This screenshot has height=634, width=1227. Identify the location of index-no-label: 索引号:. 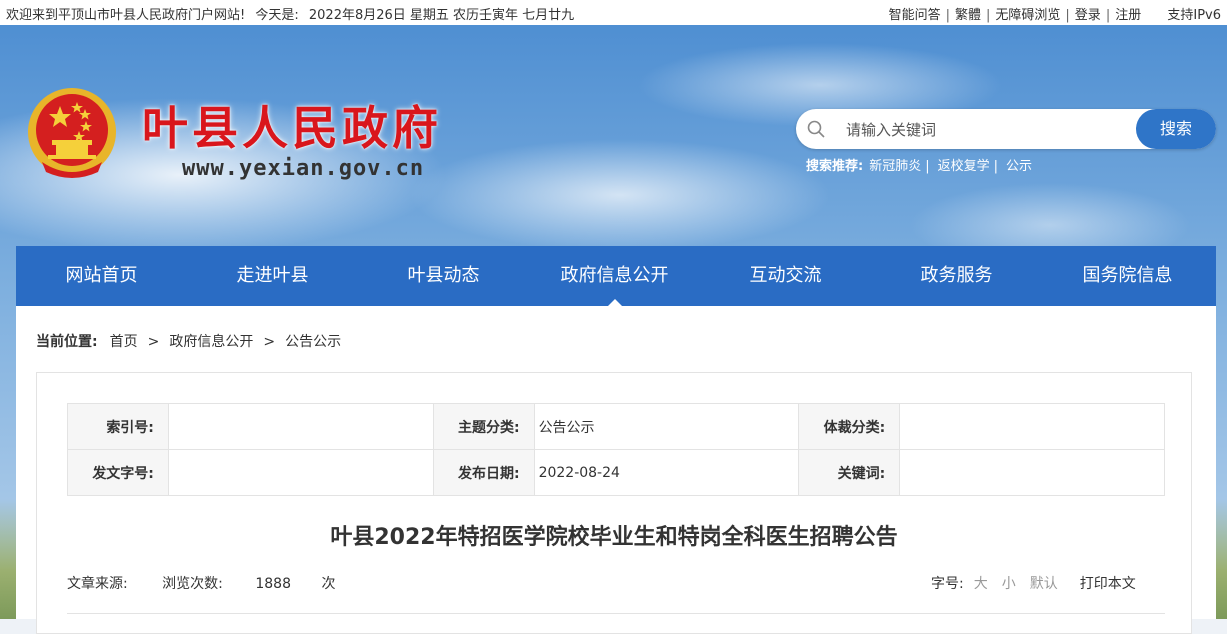
(118, 426).